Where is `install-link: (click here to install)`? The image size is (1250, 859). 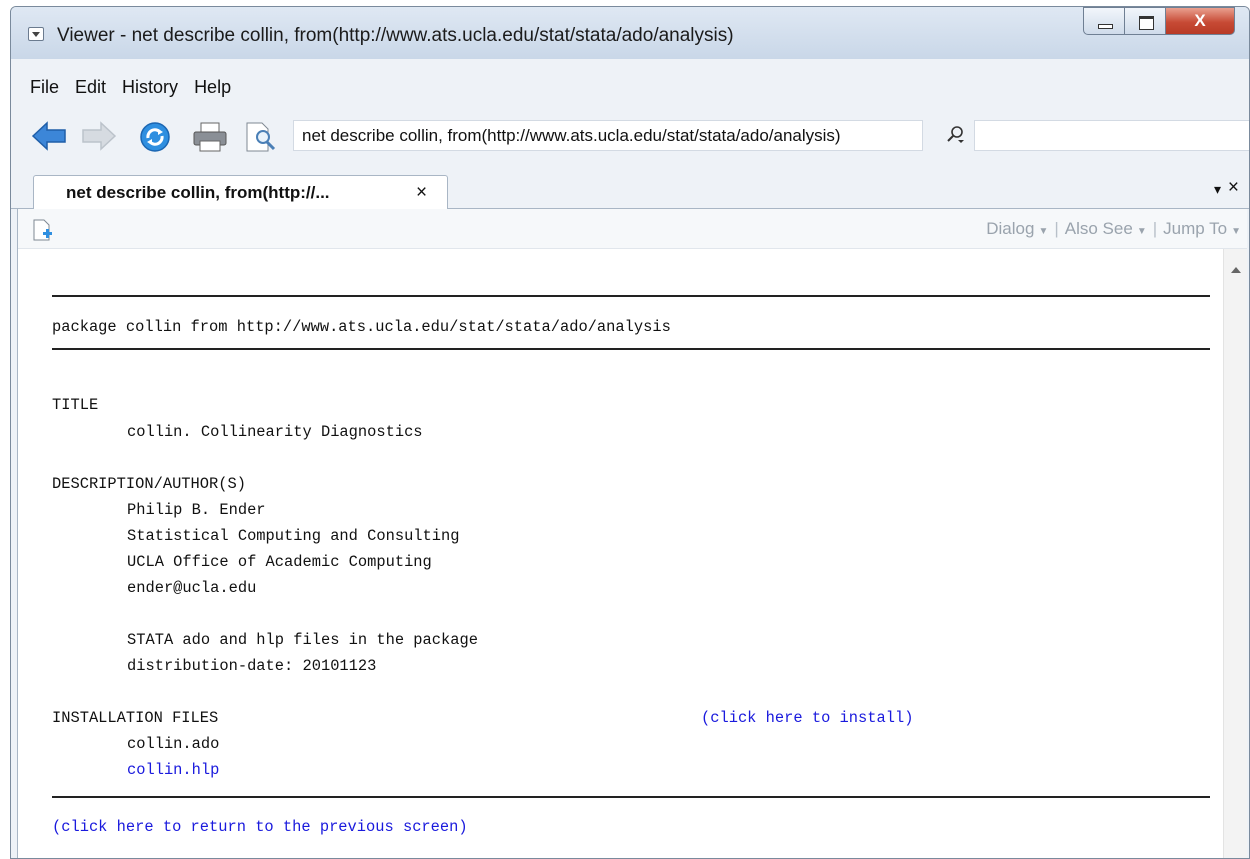
install-link: (click here to install) is located at coordinates (807, 718).